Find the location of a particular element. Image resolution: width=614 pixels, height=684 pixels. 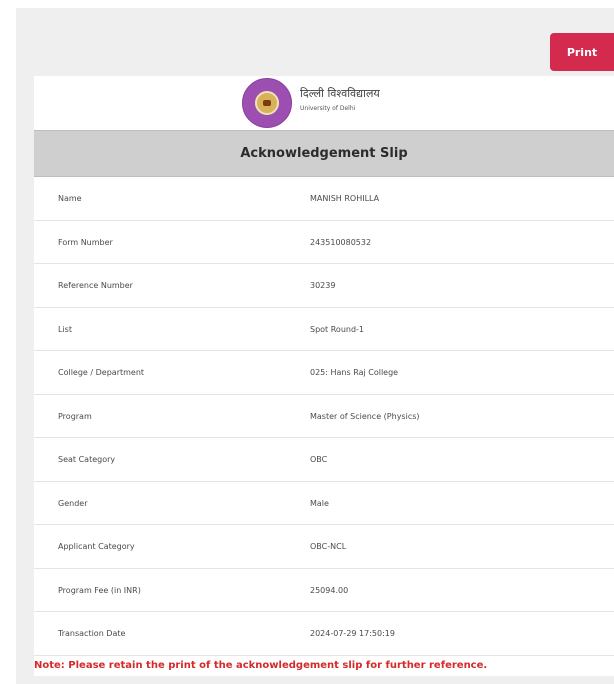

row-label: College / Department is located at coordinates (101, 372).